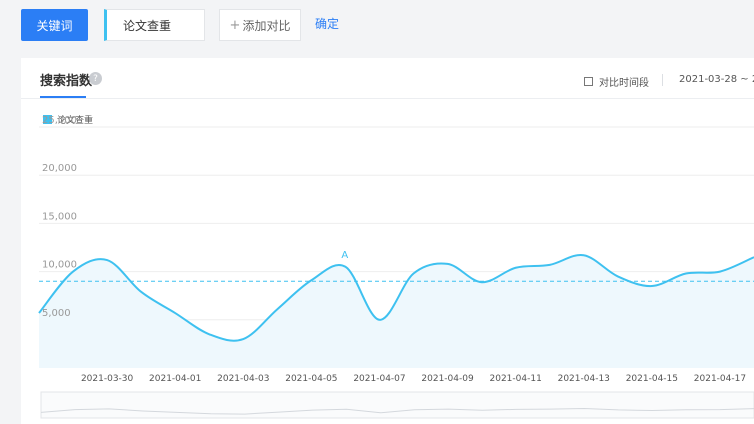 The image size is (754, 424). What do you see at coordinates (175, 379) in the screenshot?
I see `x-tick-label: 2021-04-01` at bounding box center [175, 379].